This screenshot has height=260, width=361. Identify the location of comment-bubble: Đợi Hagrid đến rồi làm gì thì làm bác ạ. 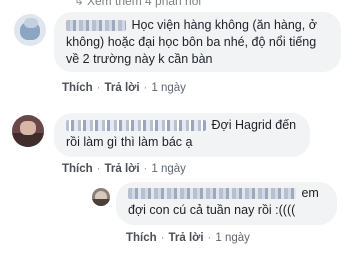
(182, 135).